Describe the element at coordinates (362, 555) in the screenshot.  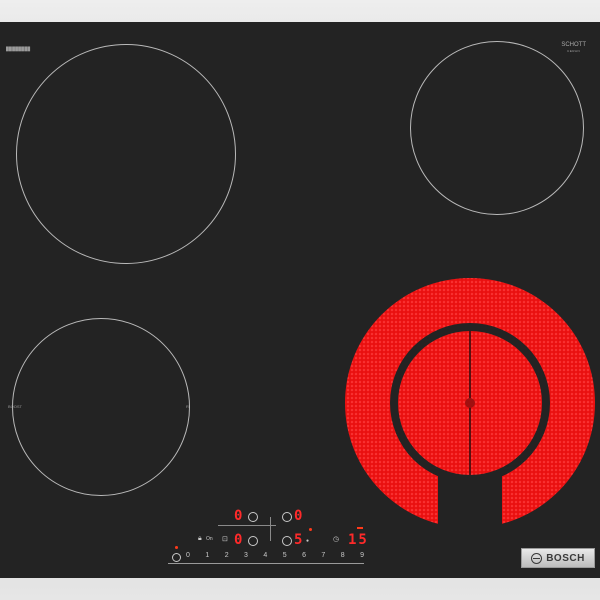
I see `slider-level-9: 9` at that location.